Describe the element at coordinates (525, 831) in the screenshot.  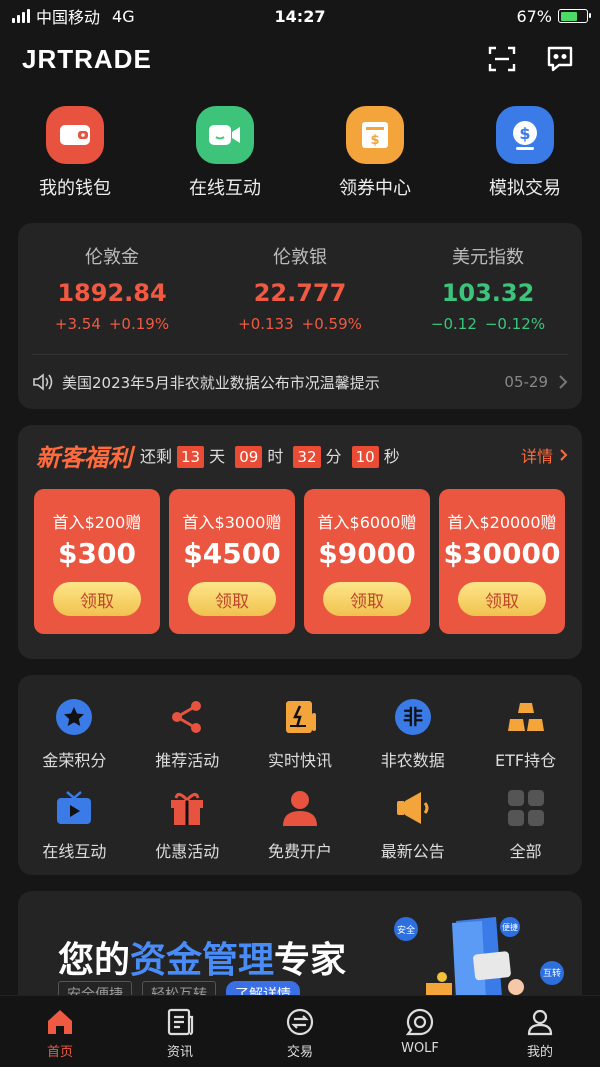
I see `service-all: 全部` at that location.